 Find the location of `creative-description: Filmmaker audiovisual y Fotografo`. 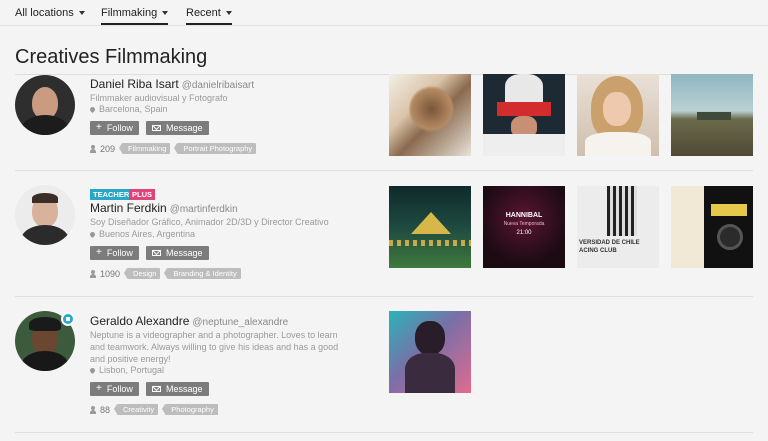

creative-description: Filmmaker audiovisual y Fotografo is located at coordinates (159, 98).